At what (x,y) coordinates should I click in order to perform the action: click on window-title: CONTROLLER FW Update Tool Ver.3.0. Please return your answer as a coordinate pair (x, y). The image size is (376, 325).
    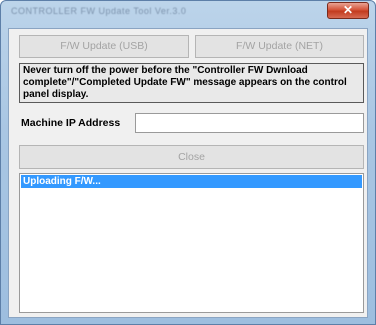
    Looking at the image, I should click on (99, 11).